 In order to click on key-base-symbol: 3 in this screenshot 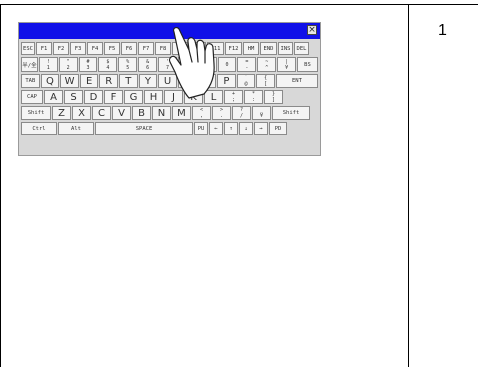, I will do `click(88, 67)`.